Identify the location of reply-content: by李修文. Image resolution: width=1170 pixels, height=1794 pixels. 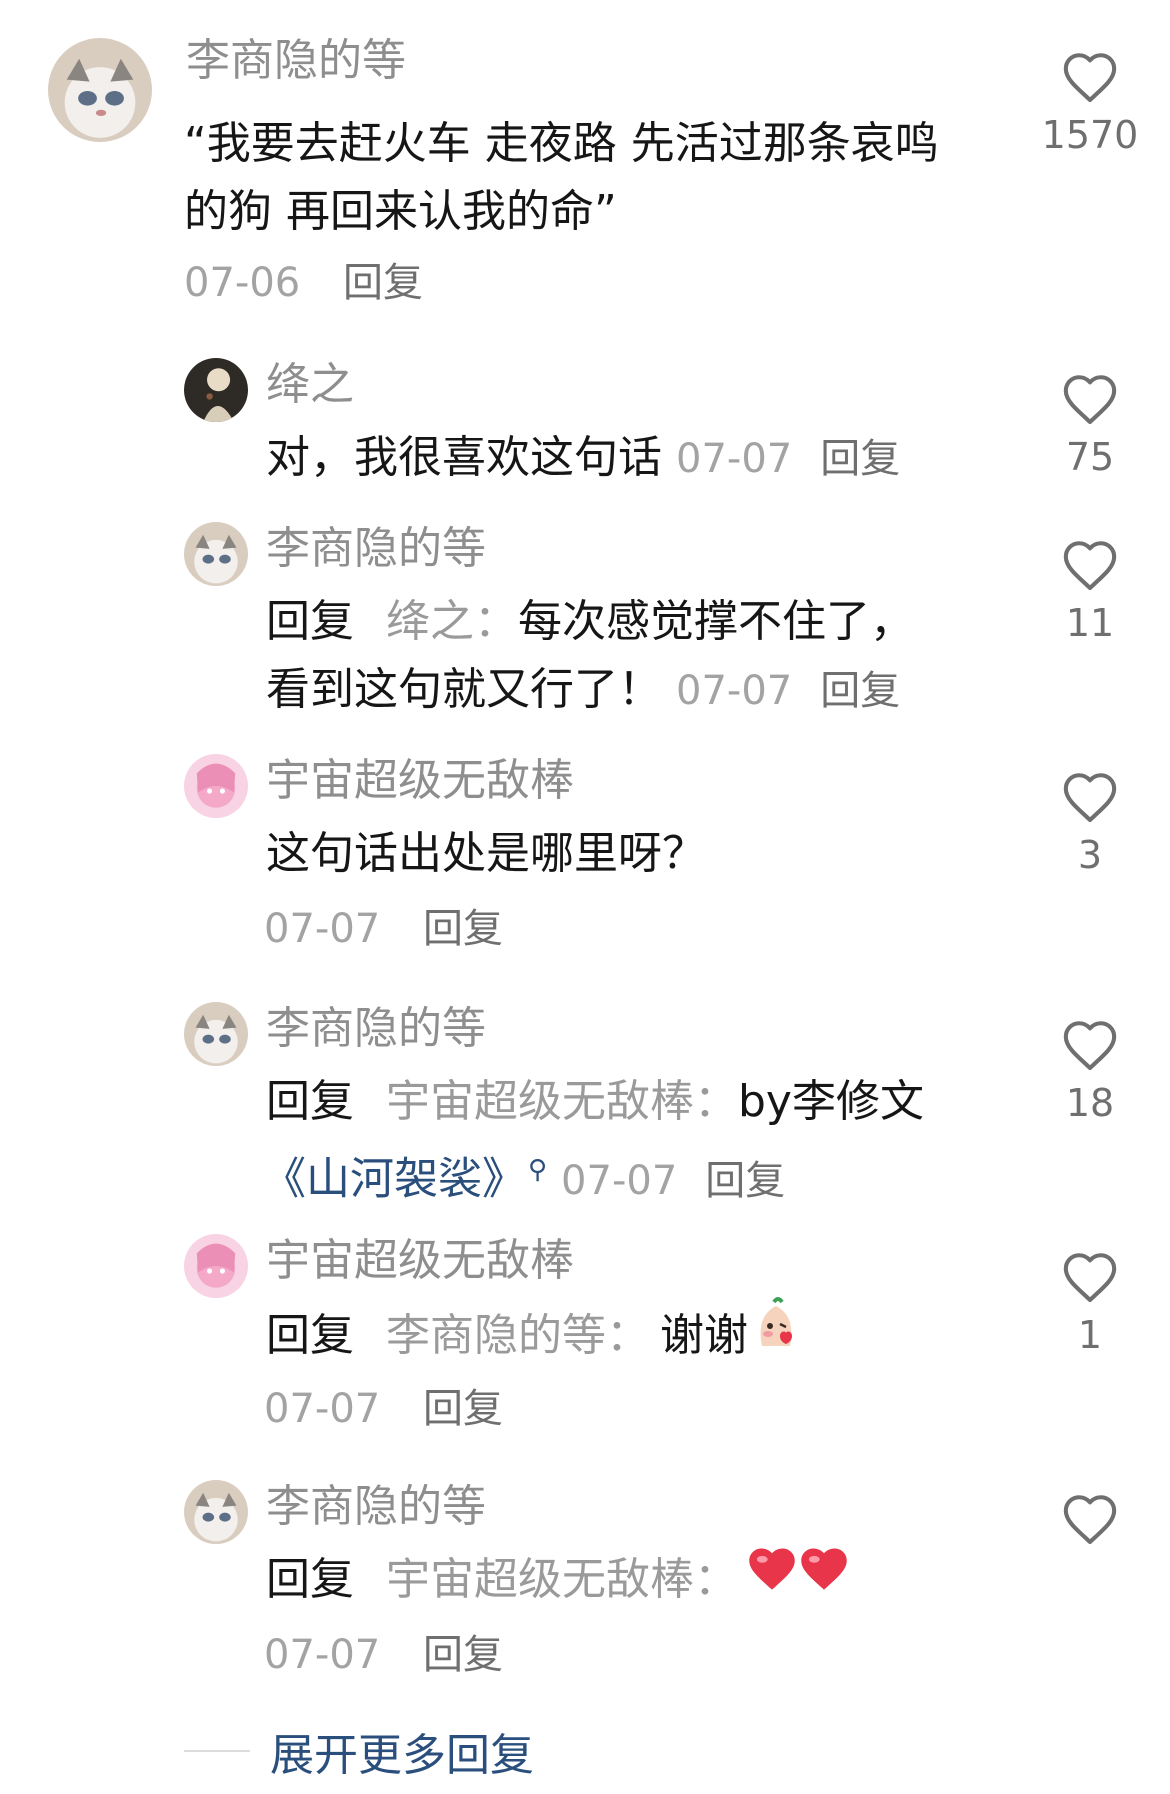
(831, 1101).